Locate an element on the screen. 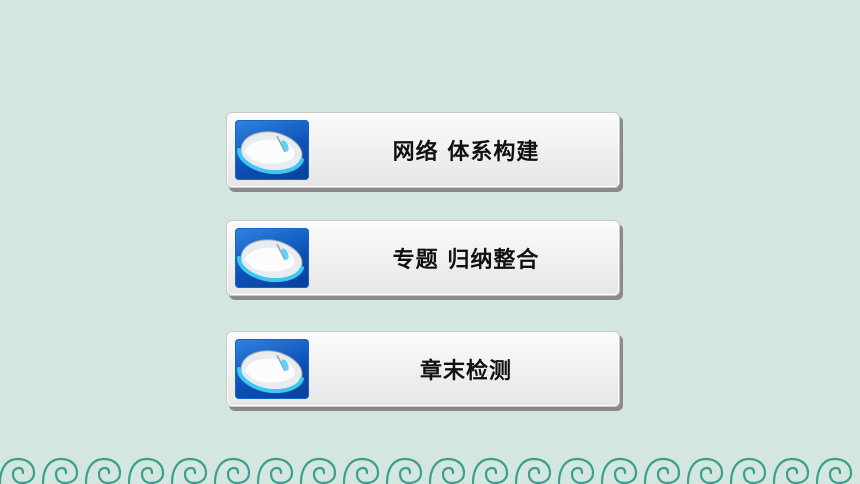 The width and height of the screenshot is (860, 484). menu-button-network-system: 网络 体系构建 is located at coordinates (423, 150).